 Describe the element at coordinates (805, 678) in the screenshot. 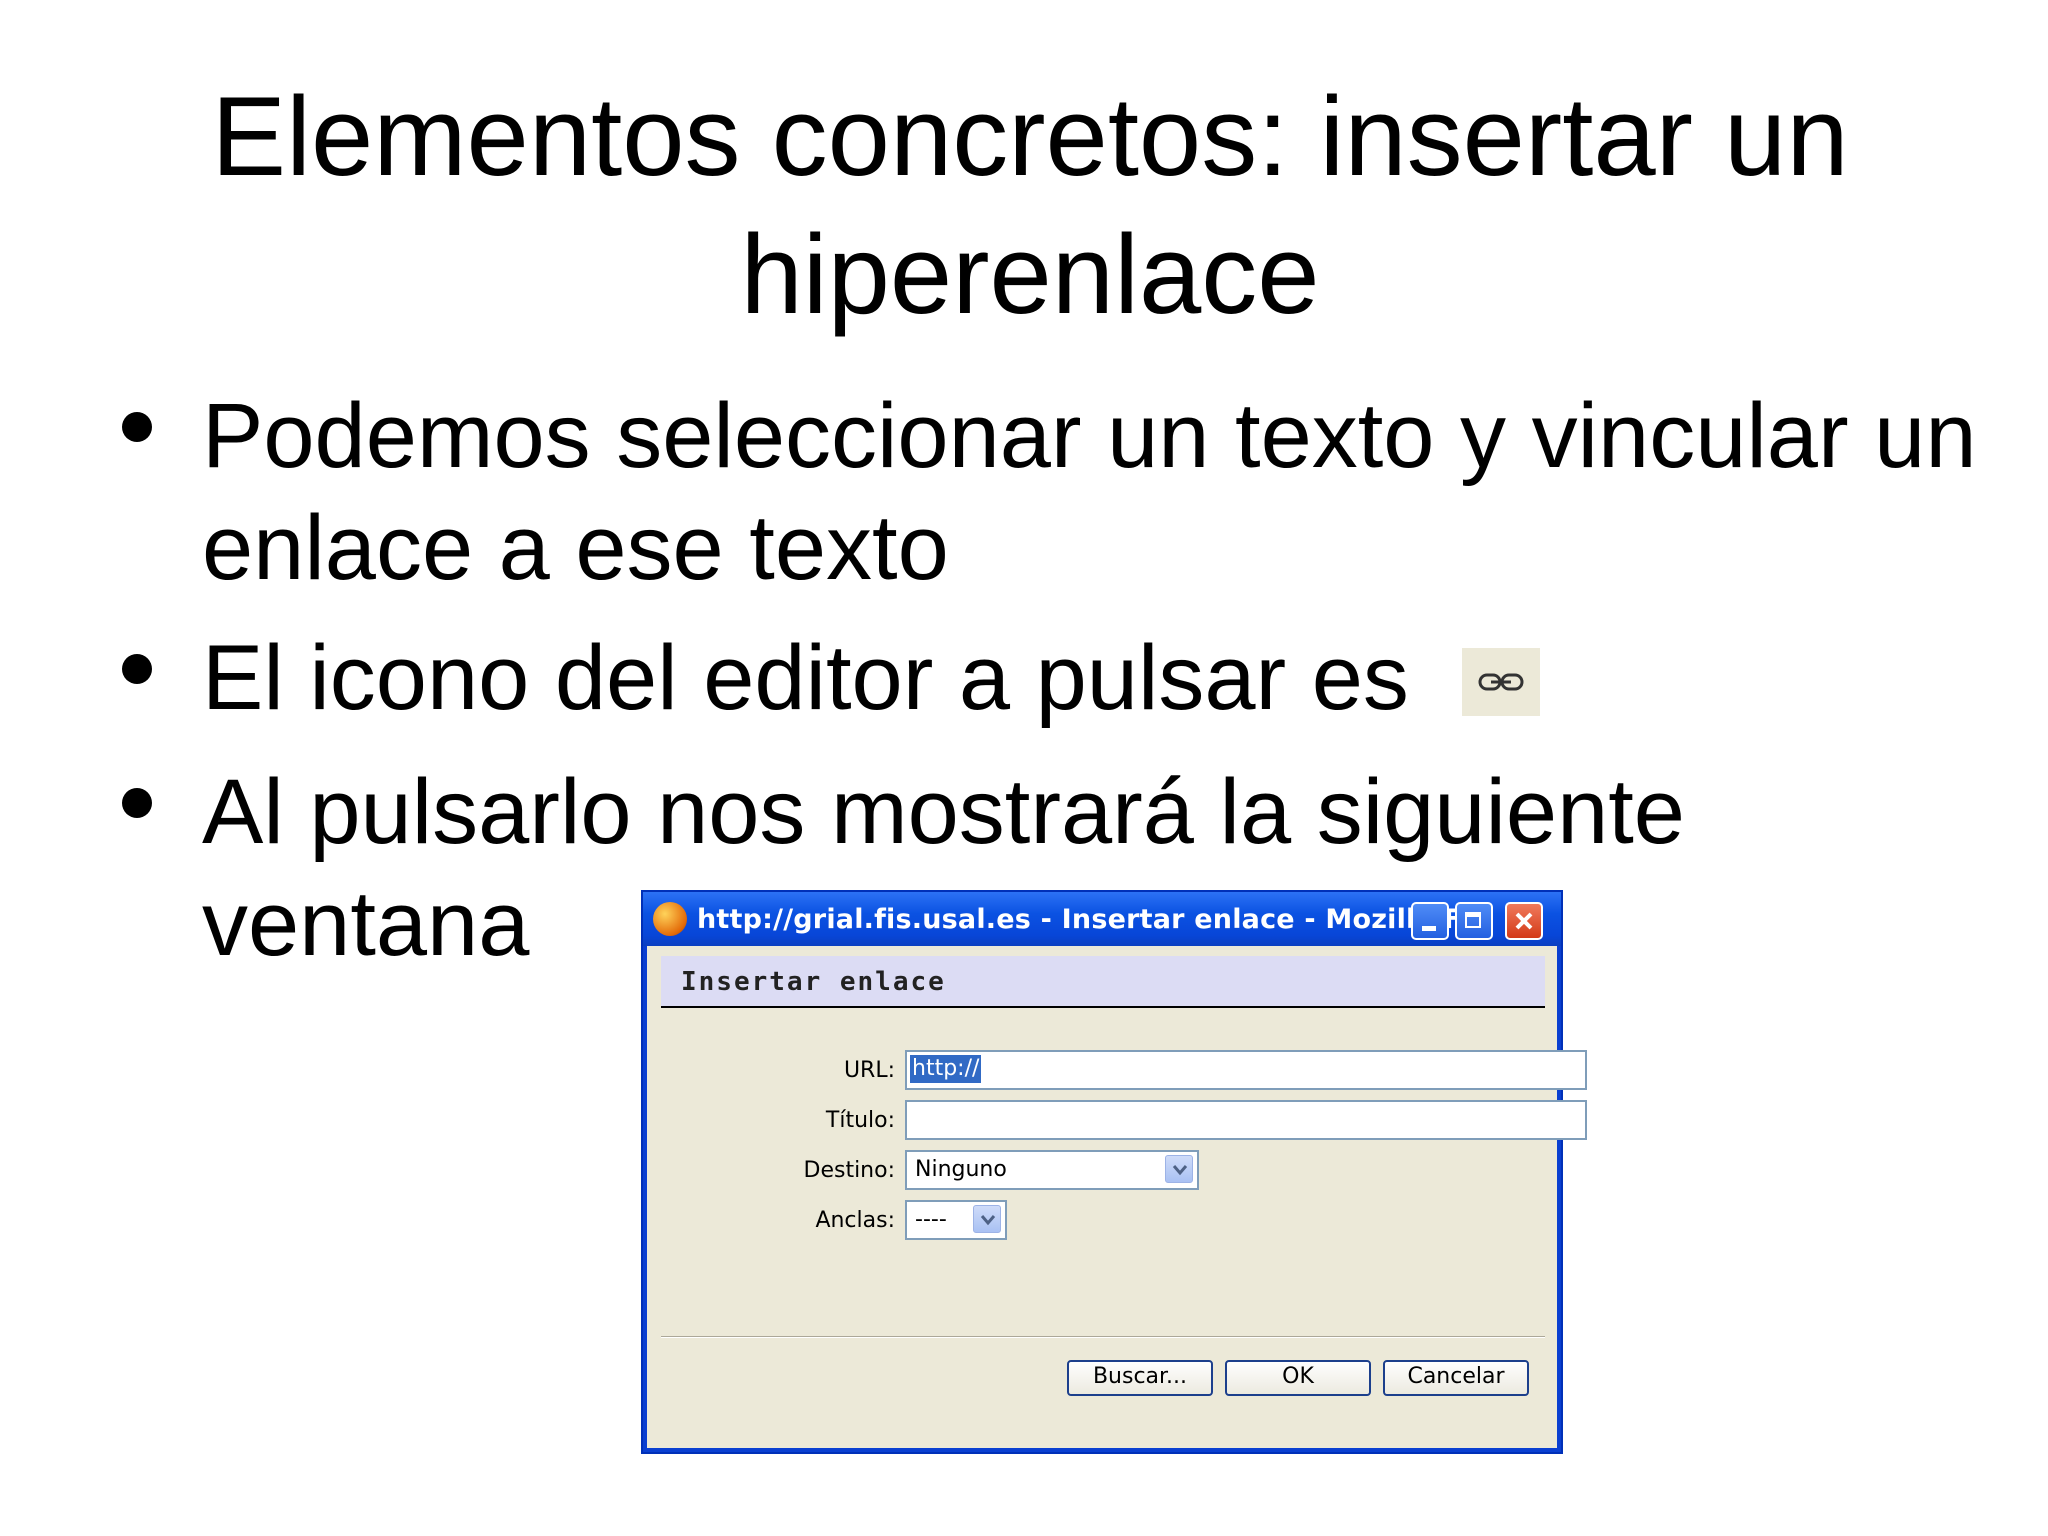

I see `bullet-item: El icono del editor a pulsar es` at that location.